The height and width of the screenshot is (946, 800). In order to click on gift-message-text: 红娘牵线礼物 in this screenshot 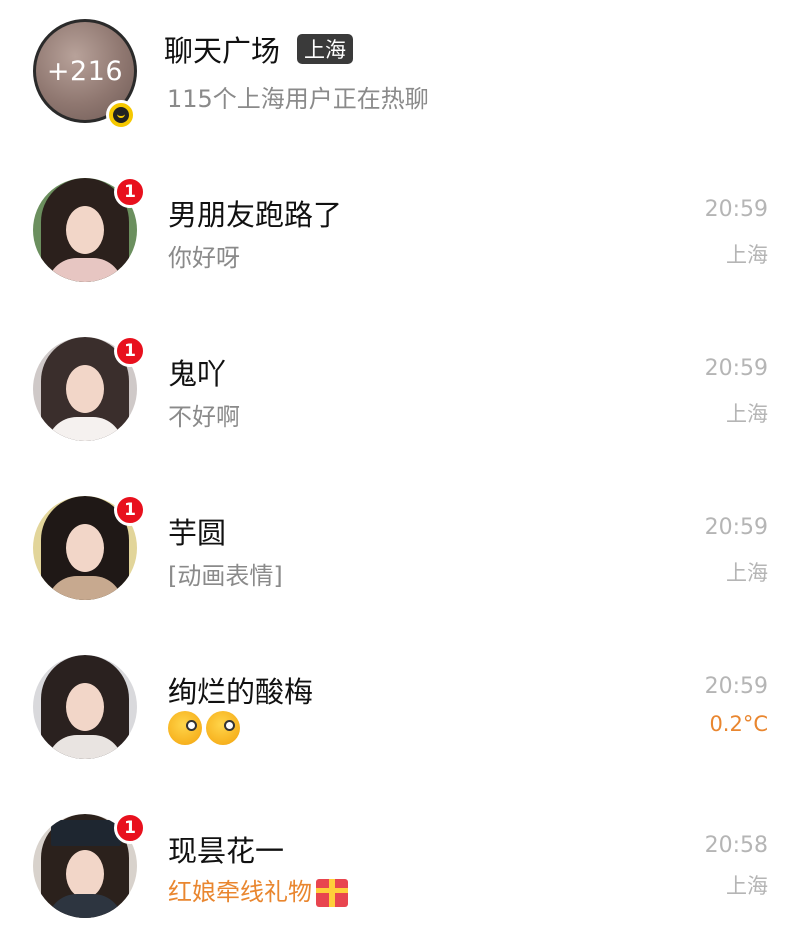, I will do `click(240, 892)`.